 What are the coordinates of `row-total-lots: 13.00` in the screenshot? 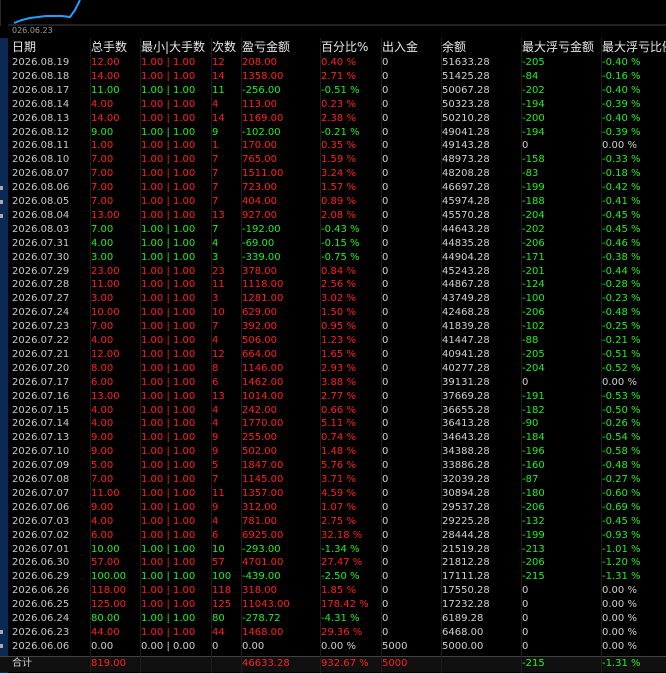 It's located at (105, 215).